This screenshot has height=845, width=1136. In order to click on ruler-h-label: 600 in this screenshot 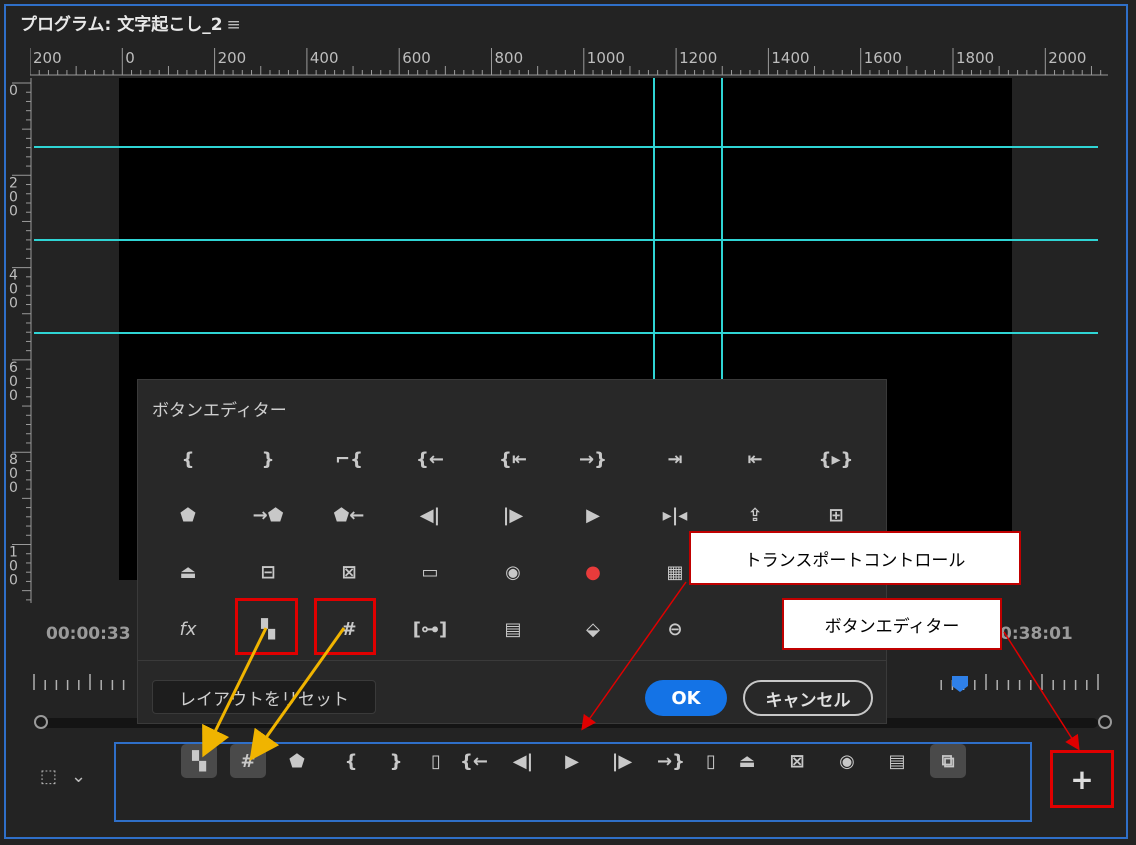, I will do `click(416, 58)`.